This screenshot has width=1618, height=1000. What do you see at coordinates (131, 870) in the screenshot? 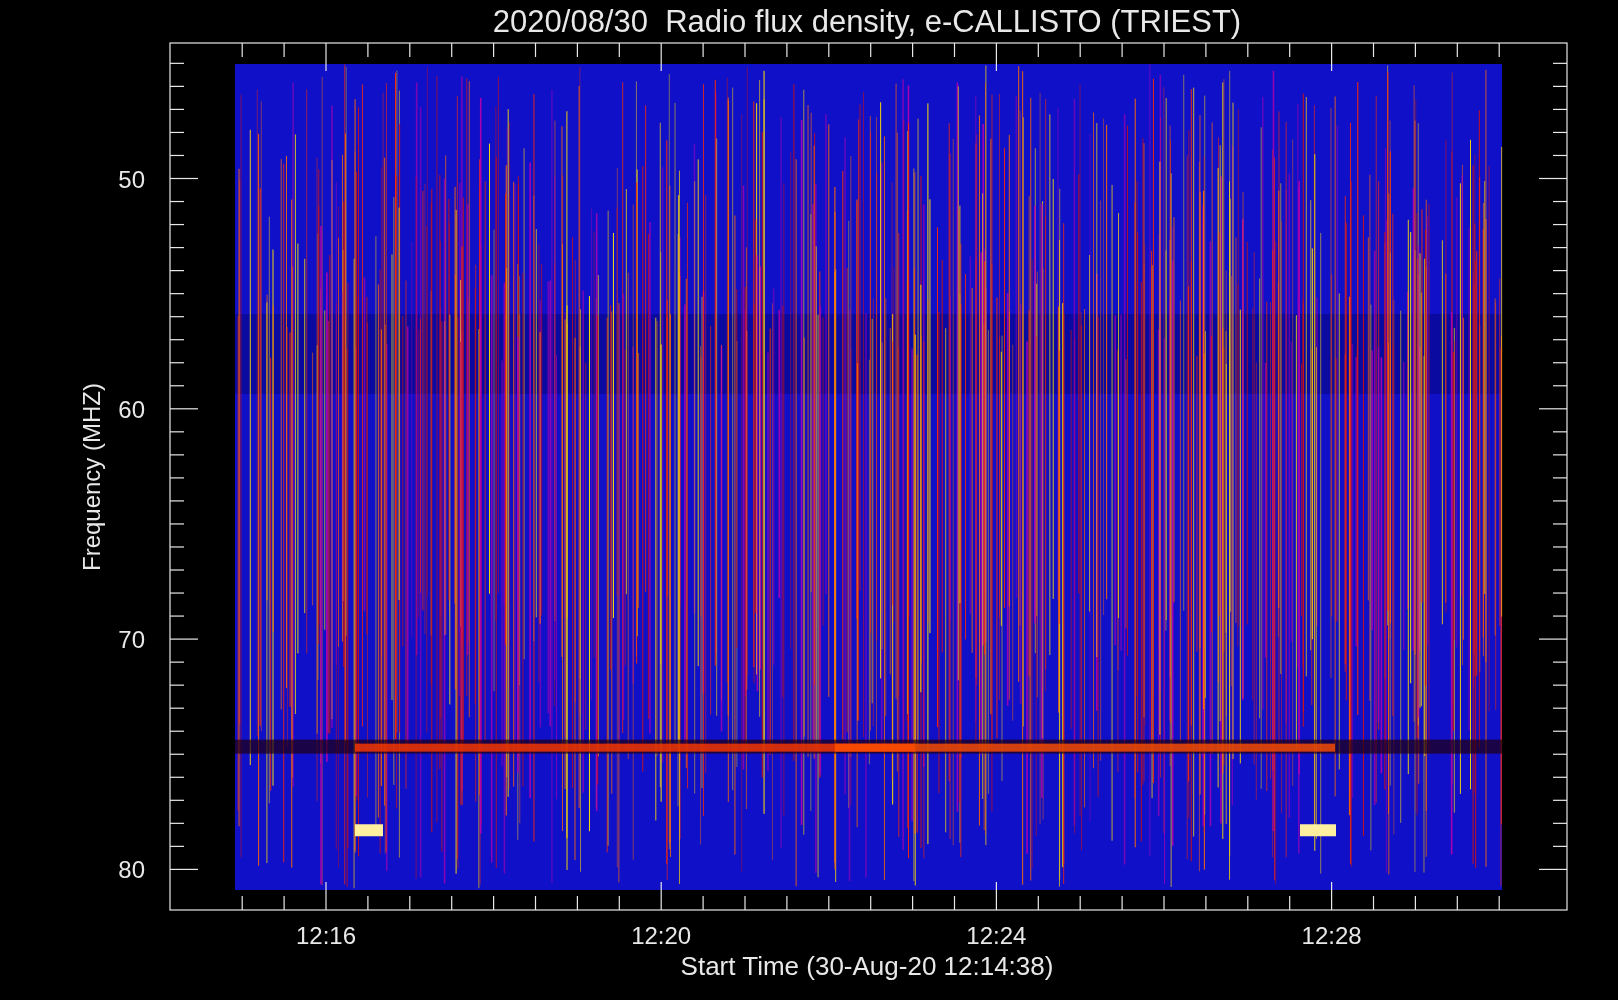
I see `y-tick-label: 80` at bounding box center [131, 870].